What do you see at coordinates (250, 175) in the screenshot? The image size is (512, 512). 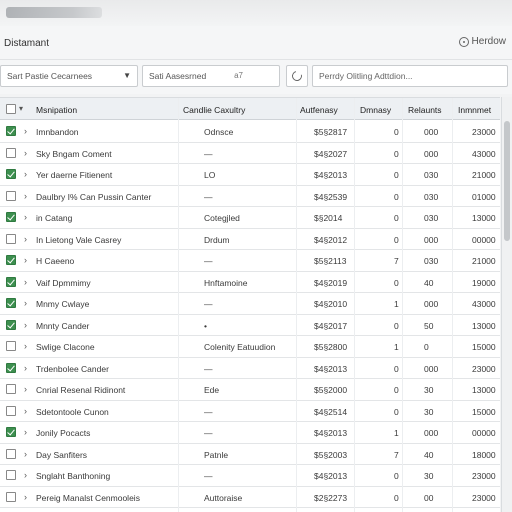 I see `table-row: › Yer daerne Fitienent LO $4§2013 0 030 21000` at bounding box center [250, 175].